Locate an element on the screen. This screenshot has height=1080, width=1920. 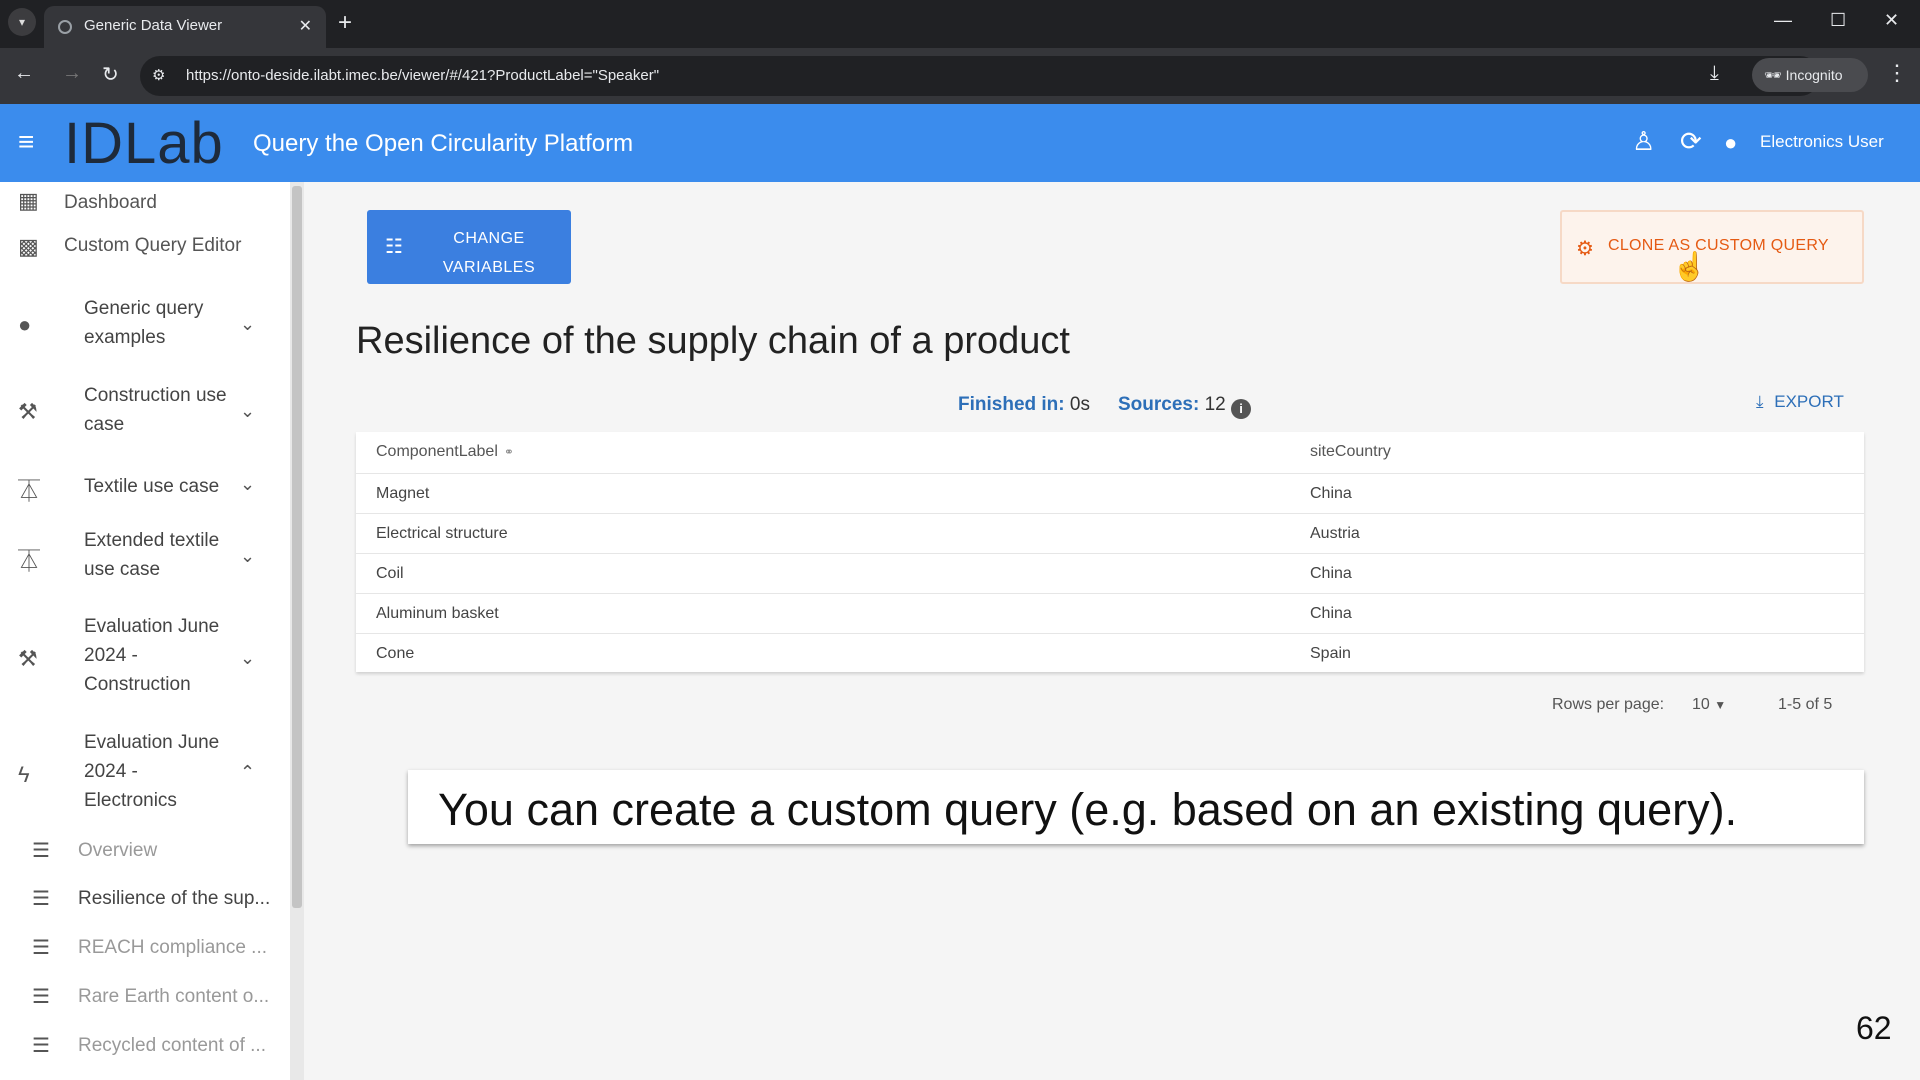
sidebar-group-construction: ⚒ Construction use case ⌄ is located at coordinates (145, 413).